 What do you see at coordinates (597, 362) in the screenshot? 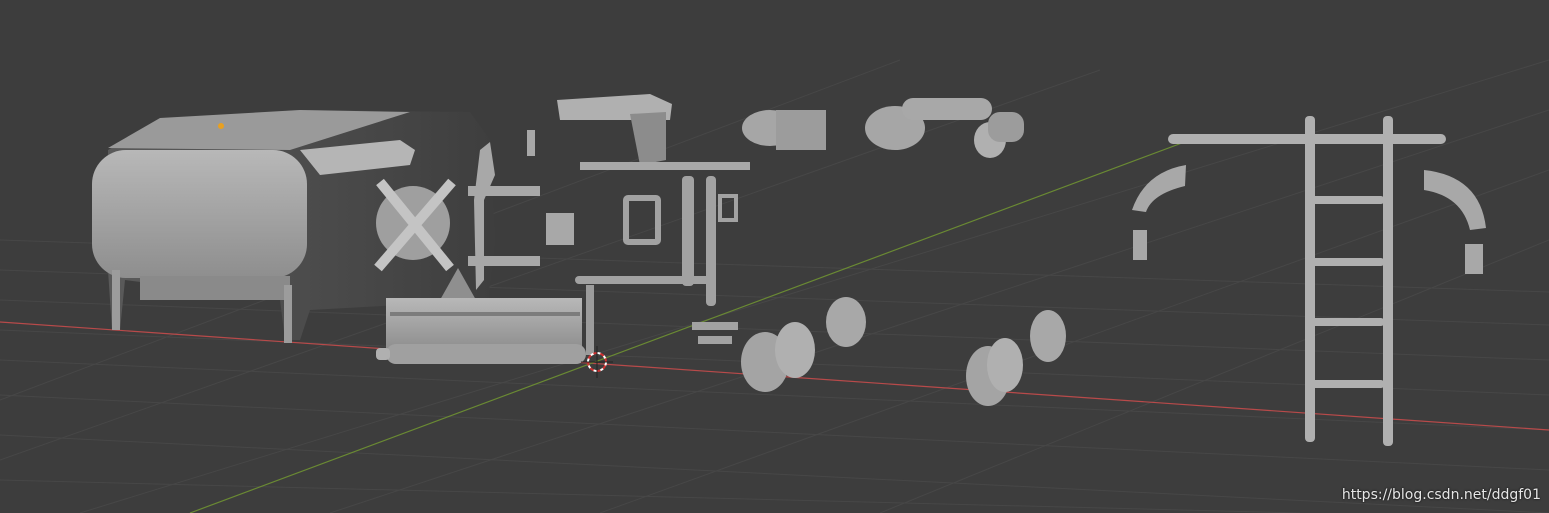
I see `3d-cursor-icon` at bounding box center [597, 362].